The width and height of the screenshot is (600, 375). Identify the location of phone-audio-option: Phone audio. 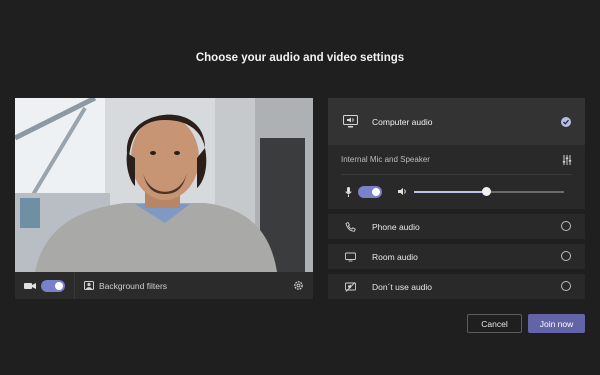
(456, 226).